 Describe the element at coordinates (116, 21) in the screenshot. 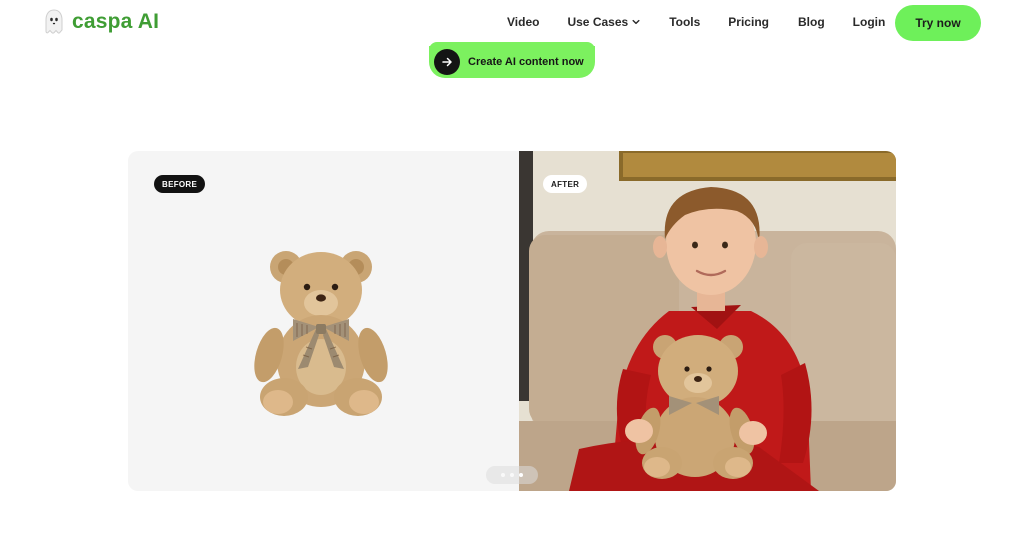

I see `logo-text: caspa AI` at that location.